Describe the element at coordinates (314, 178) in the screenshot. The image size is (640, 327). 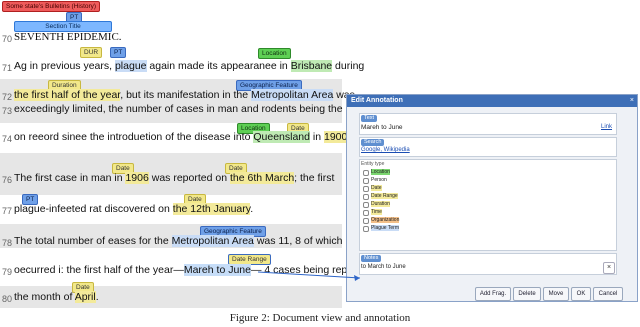
I see `text-span: ; the first` at that location.